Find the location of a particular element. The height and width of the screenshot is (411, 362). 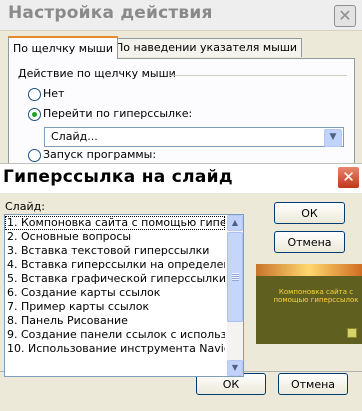

list-item: 4. Вставка гиперссылки на определенное is located at coordinates (115, 265).